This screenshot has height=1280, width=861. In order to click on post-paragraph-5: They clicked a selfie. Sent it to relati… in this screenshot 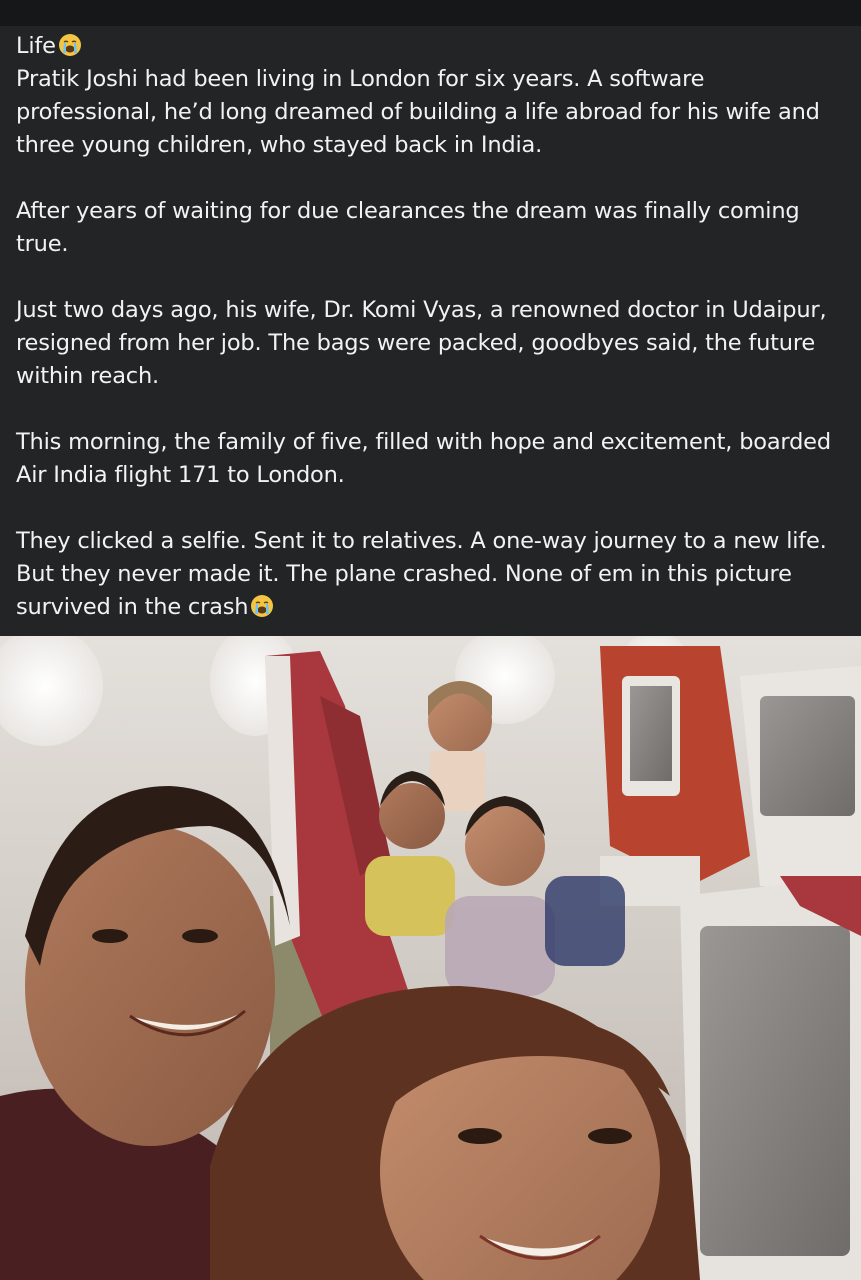, I will do `click(421, 574)`.